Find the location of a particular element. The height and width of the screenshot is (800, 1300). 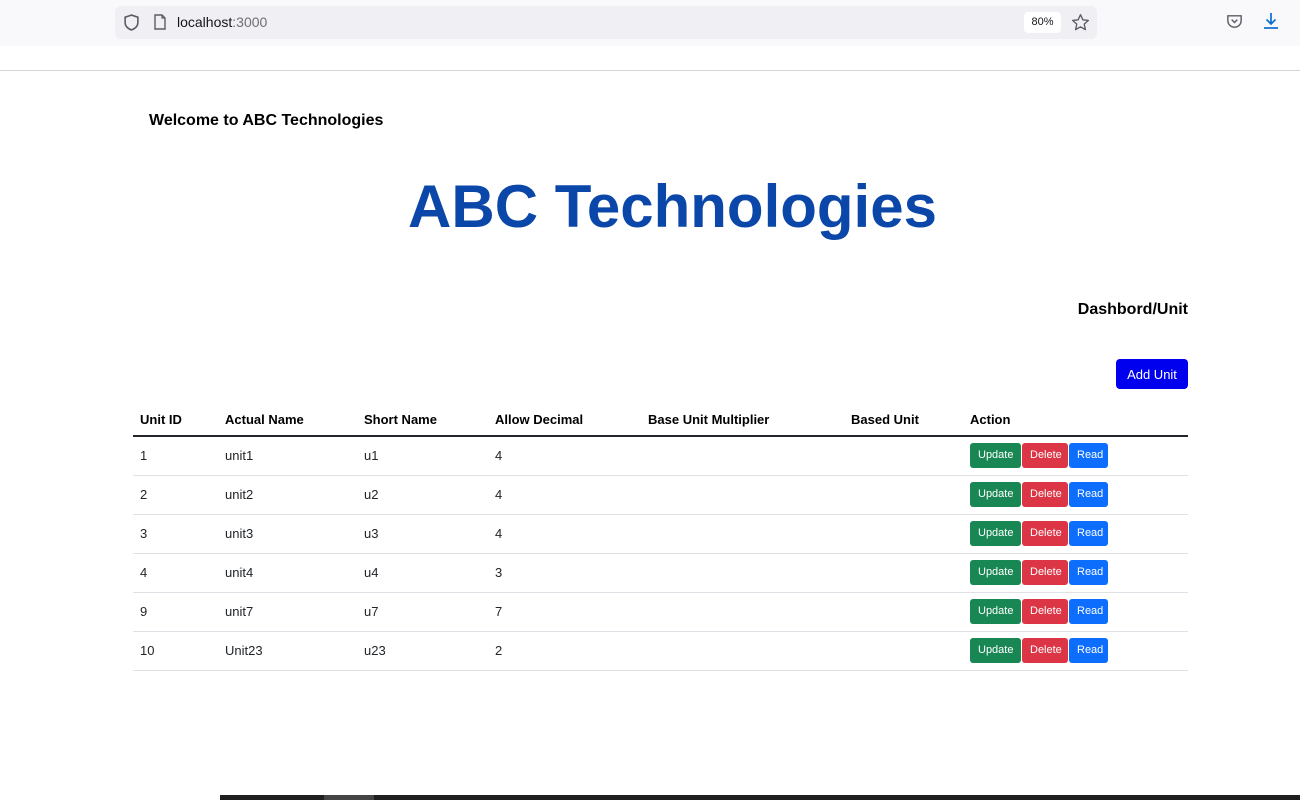

header-action: Action is located at coordinates (1075, 420).